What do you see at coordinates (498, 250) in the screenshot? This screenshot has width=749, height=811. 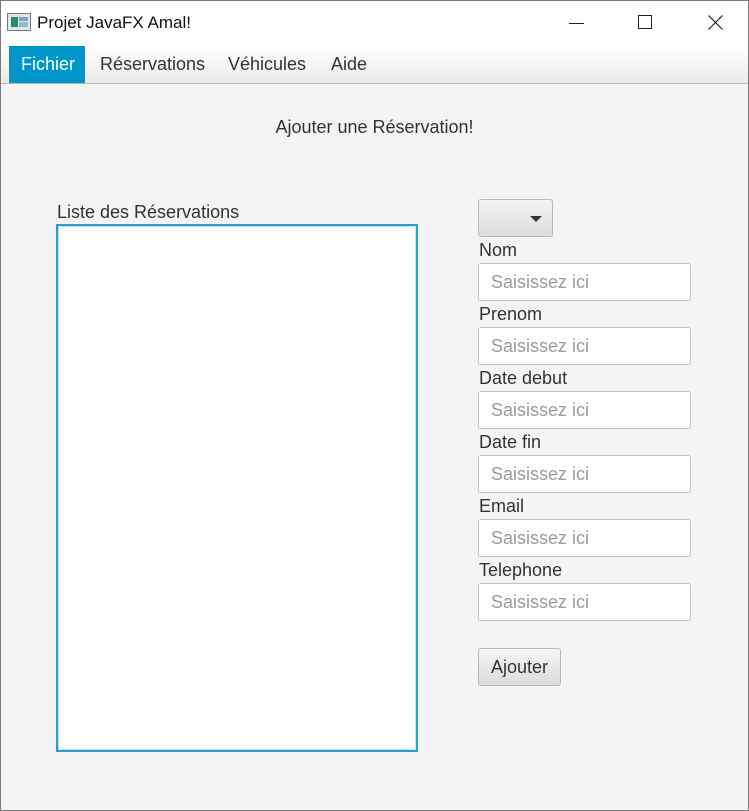 I see `label-nom: Nom` at bounding box center [498, 250].